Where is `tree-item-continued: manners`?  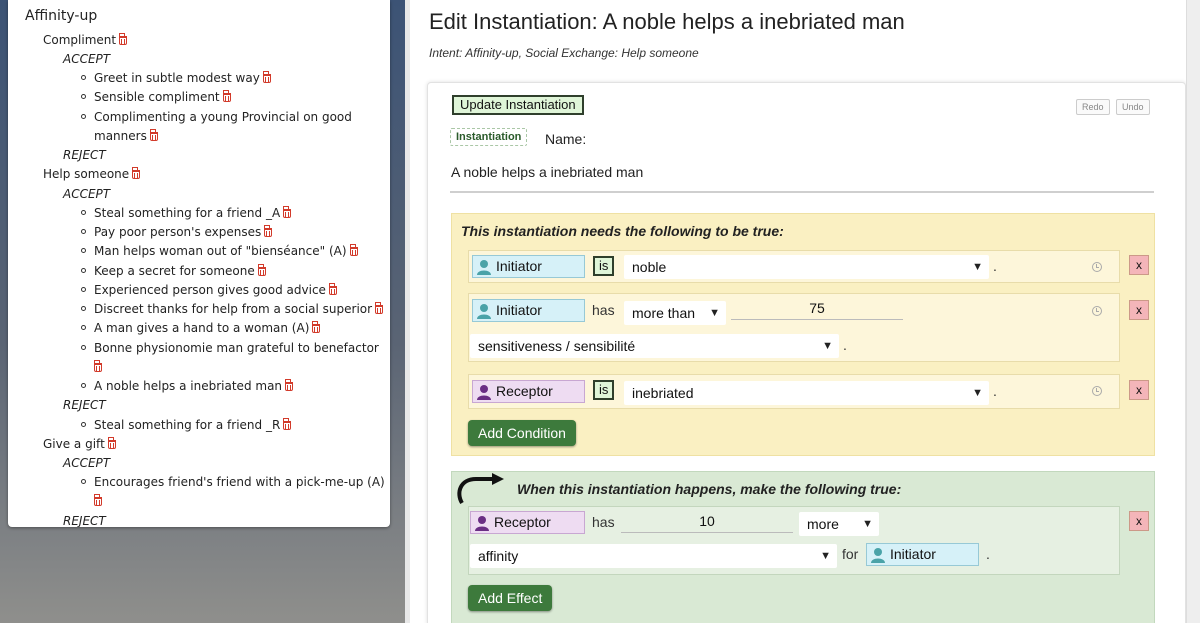
tree-item-continued: manners is located at coordinates (126, 136).